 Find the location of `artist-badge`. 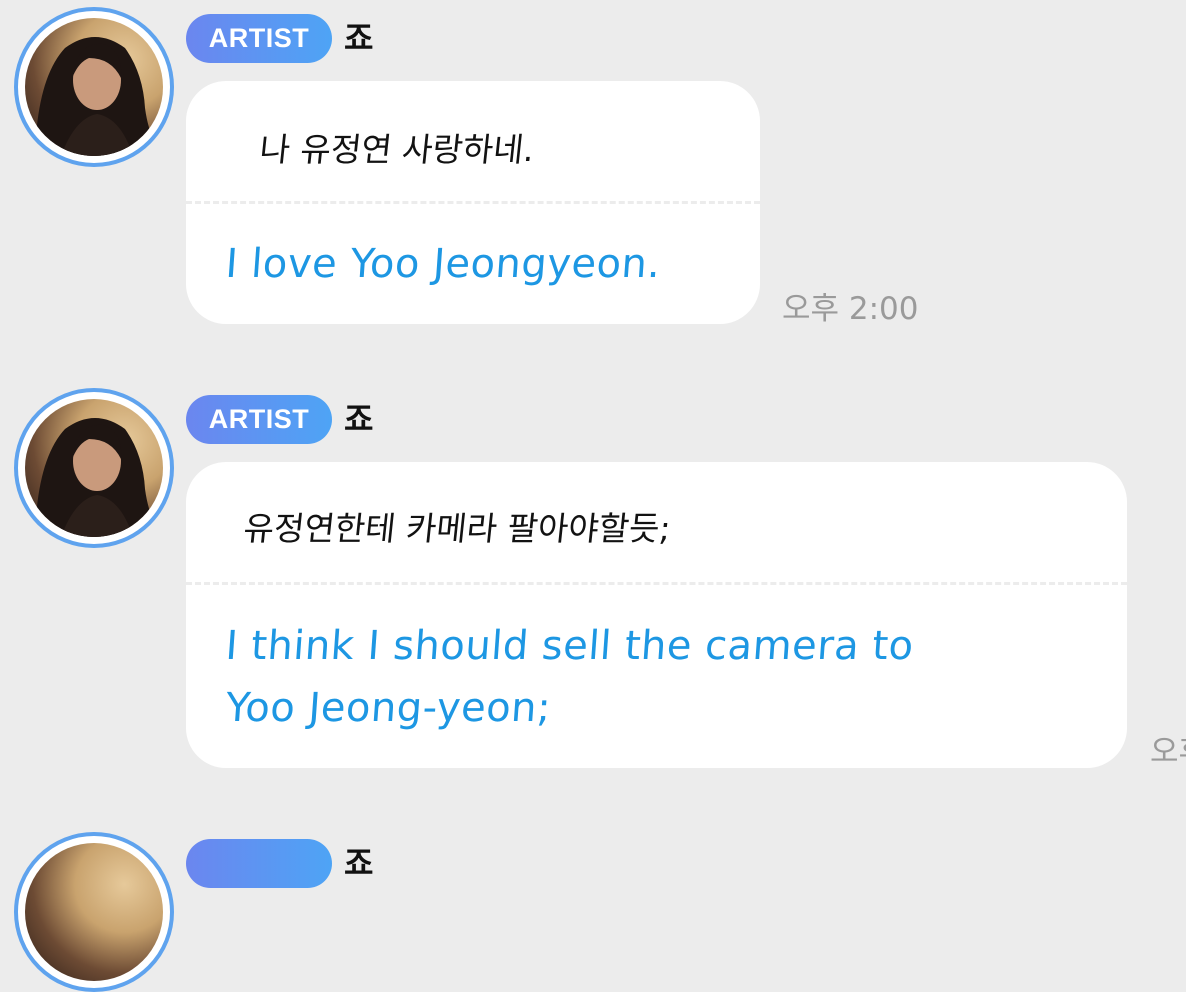

artist-badge is located at coordinates (259, 863).